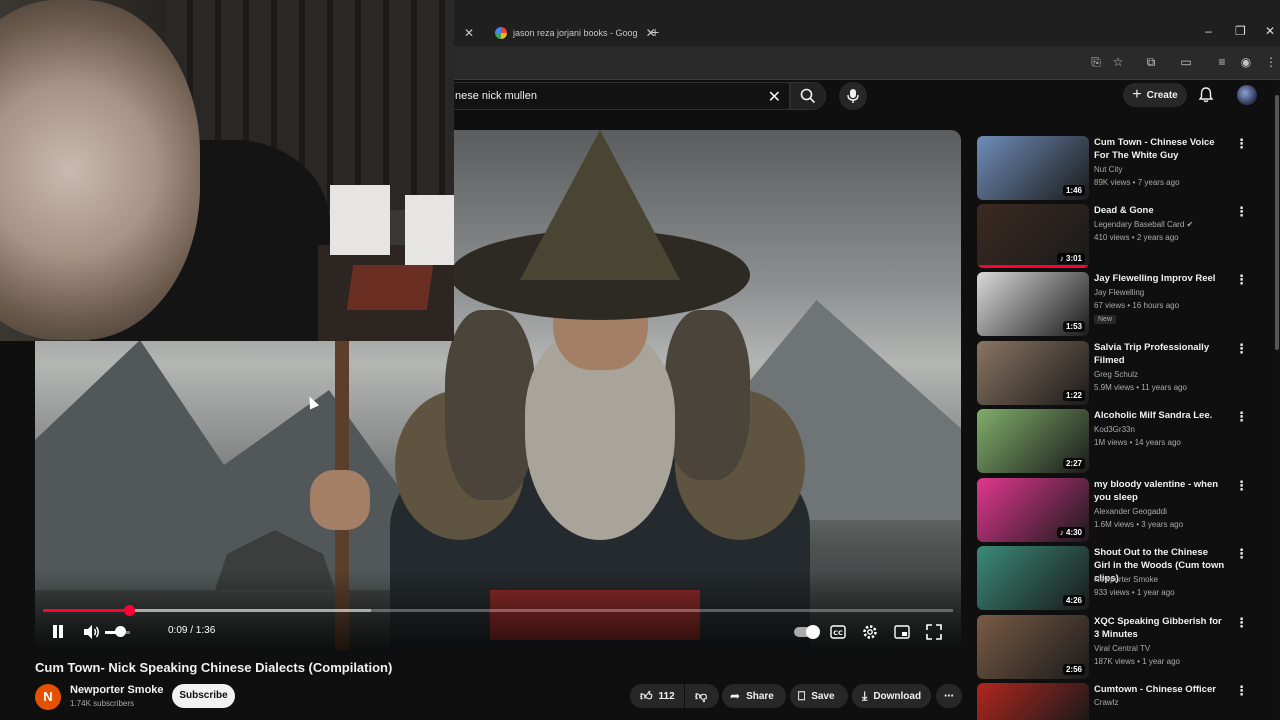 This screenshot has height=720, width=1280. I want to click on wizard-hair, so click(707, 395).